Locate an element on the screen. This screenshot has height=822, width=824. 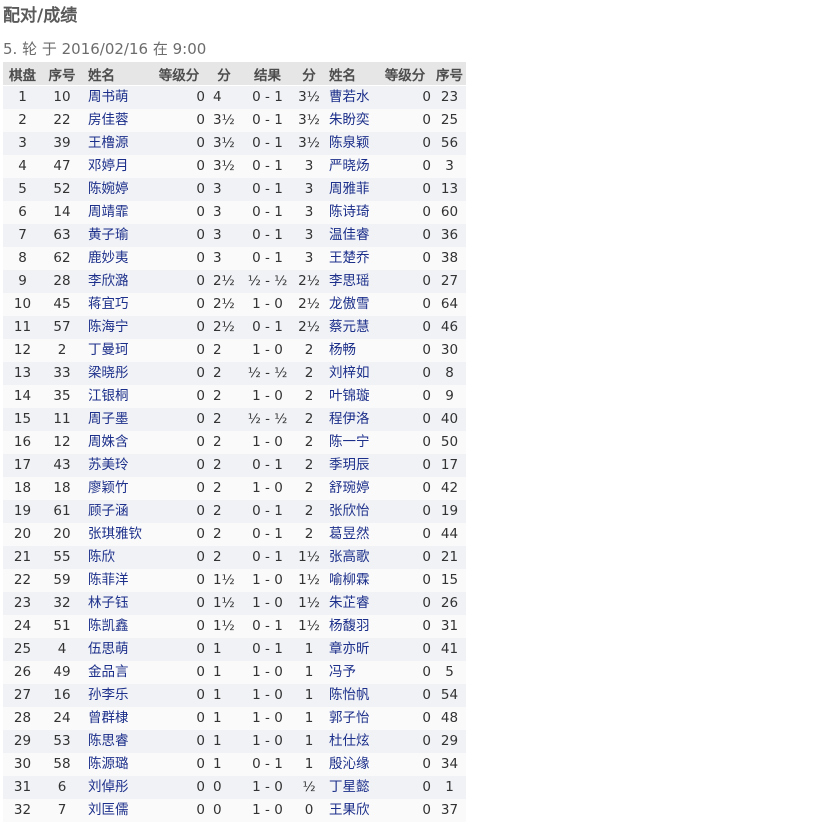
white-player-link: 丁曼珂 is located at coordinates (108, 350).